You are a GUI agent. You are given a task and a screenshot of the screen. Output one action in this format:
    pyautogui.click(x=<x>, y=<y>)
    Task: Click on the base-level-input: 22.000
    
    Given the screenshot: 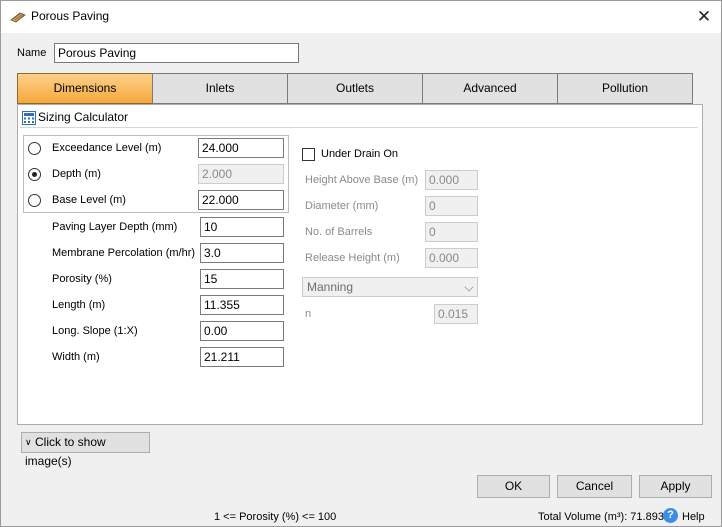 What is the action you would take?
    pyautogui.click(x=241, y=200)
    